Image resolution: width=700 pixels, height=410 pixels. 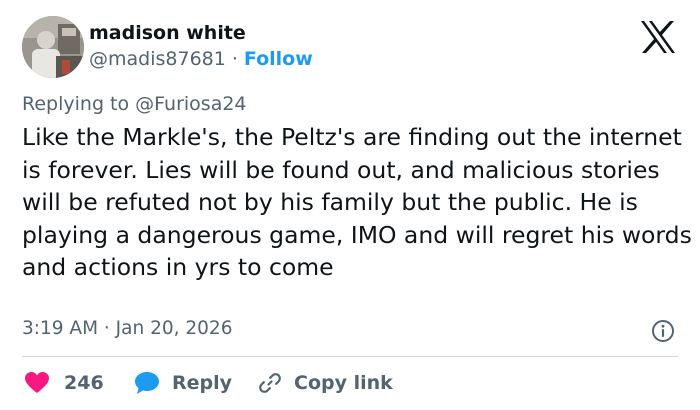 I want to click on x-logo-icon, so click(x=658, y=37).